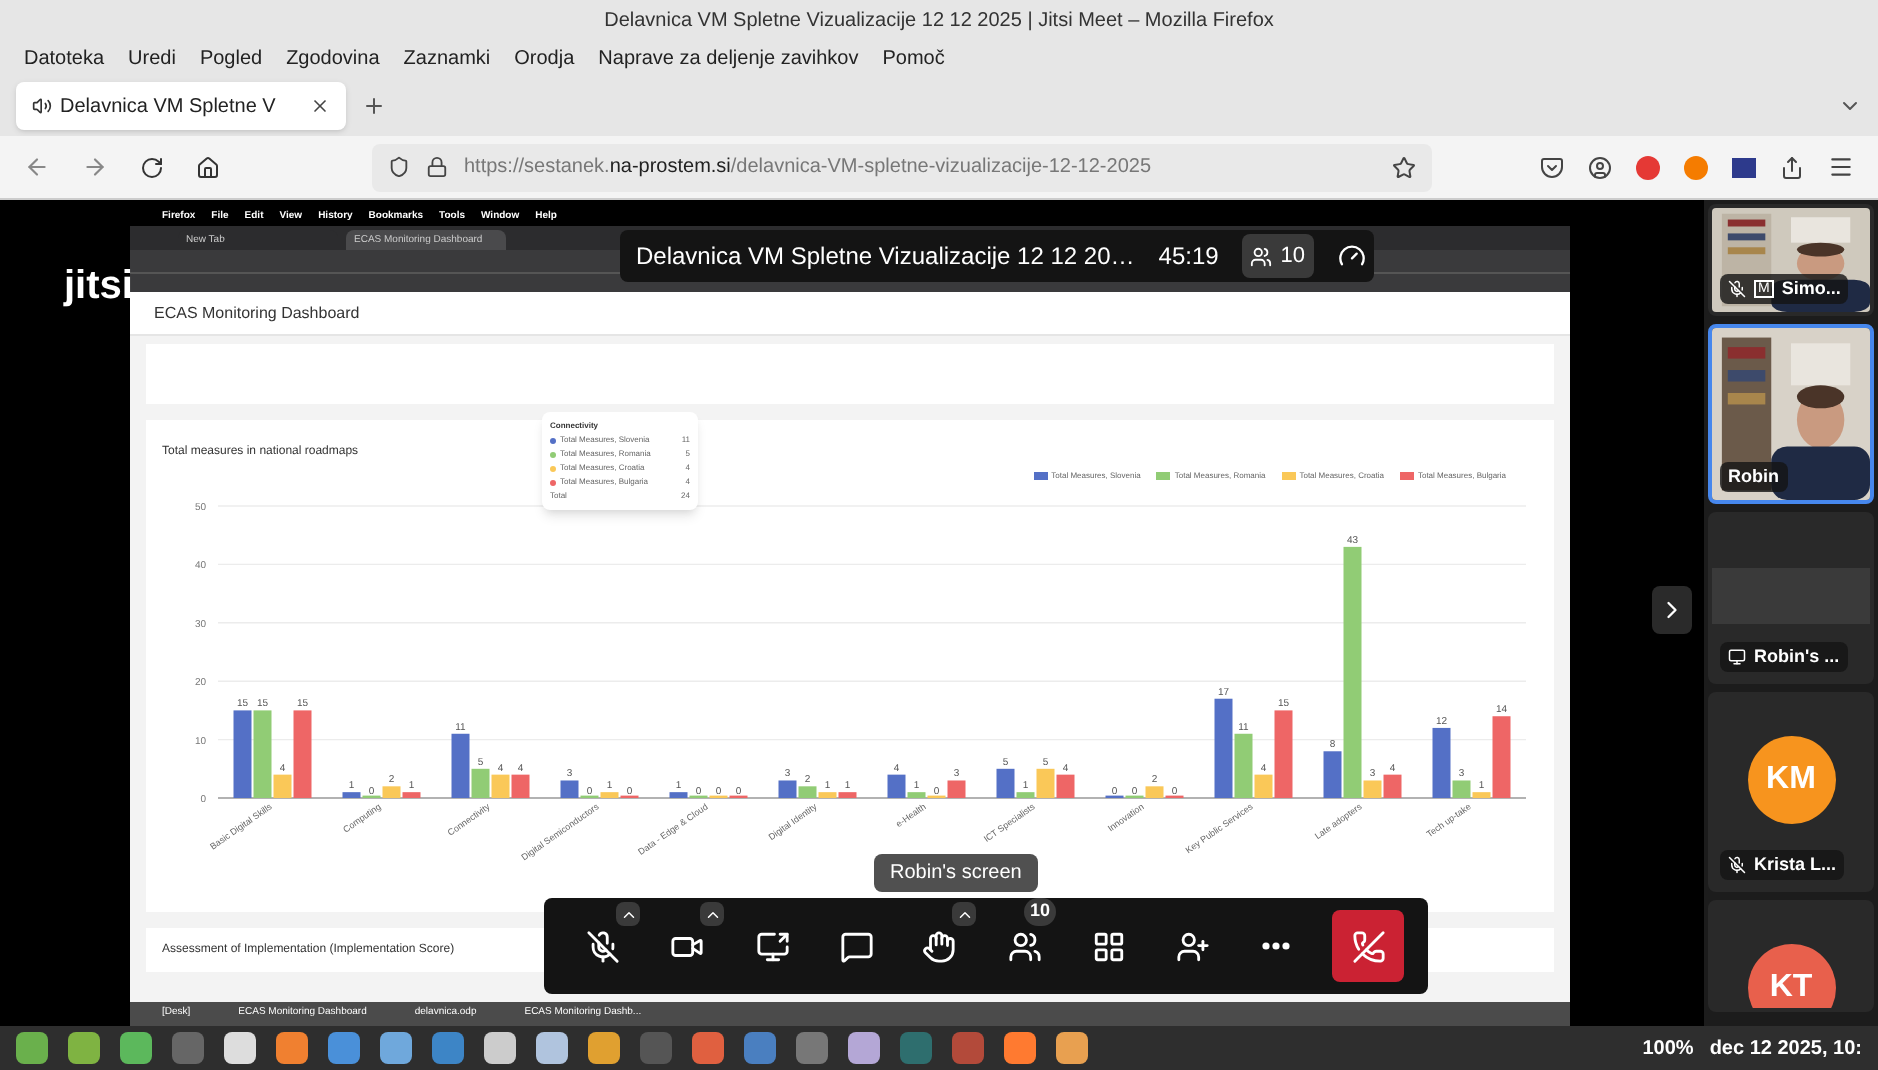 This screenshot has height=1070, width=1878. Describe the element at coordinates (37, 167) in the screenshot. I see `back-button` at that location.